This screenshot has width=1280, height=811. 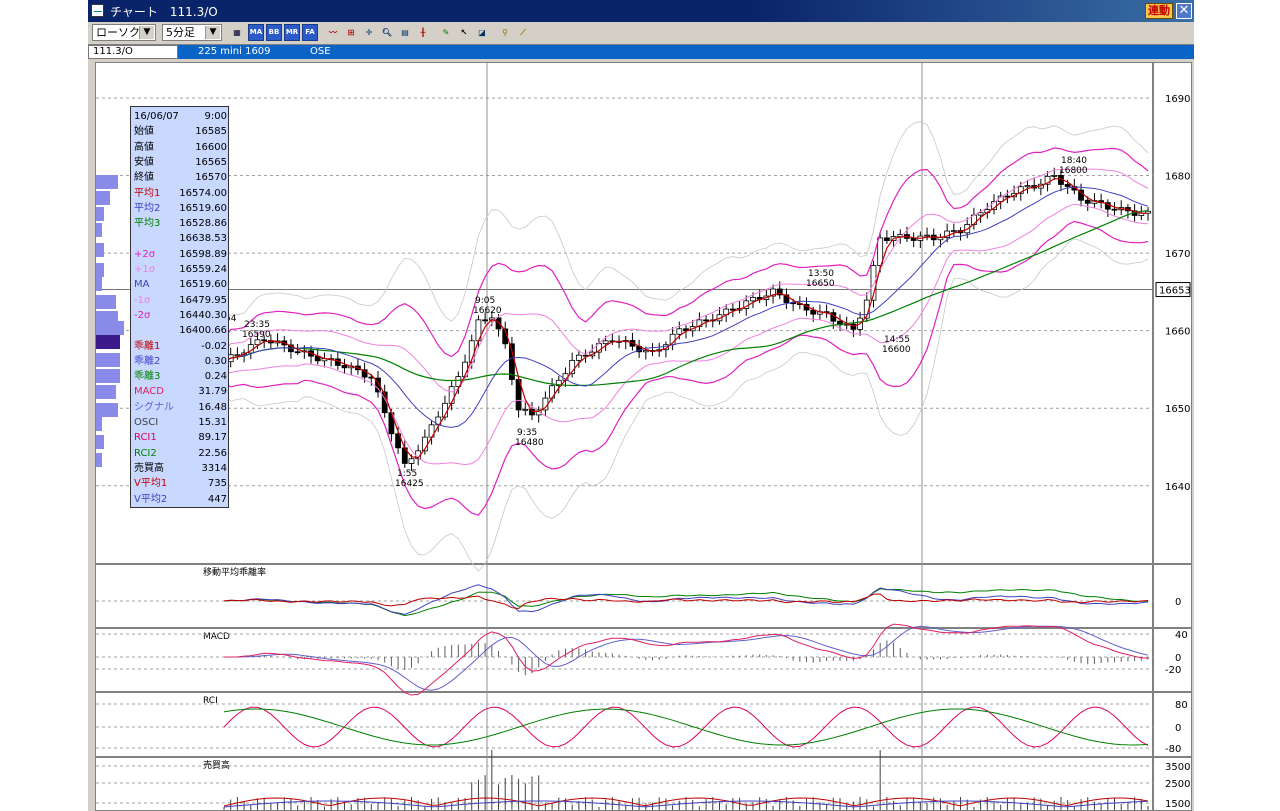 I want to click on candle-icon: ╫, so click(x=423, y=32).